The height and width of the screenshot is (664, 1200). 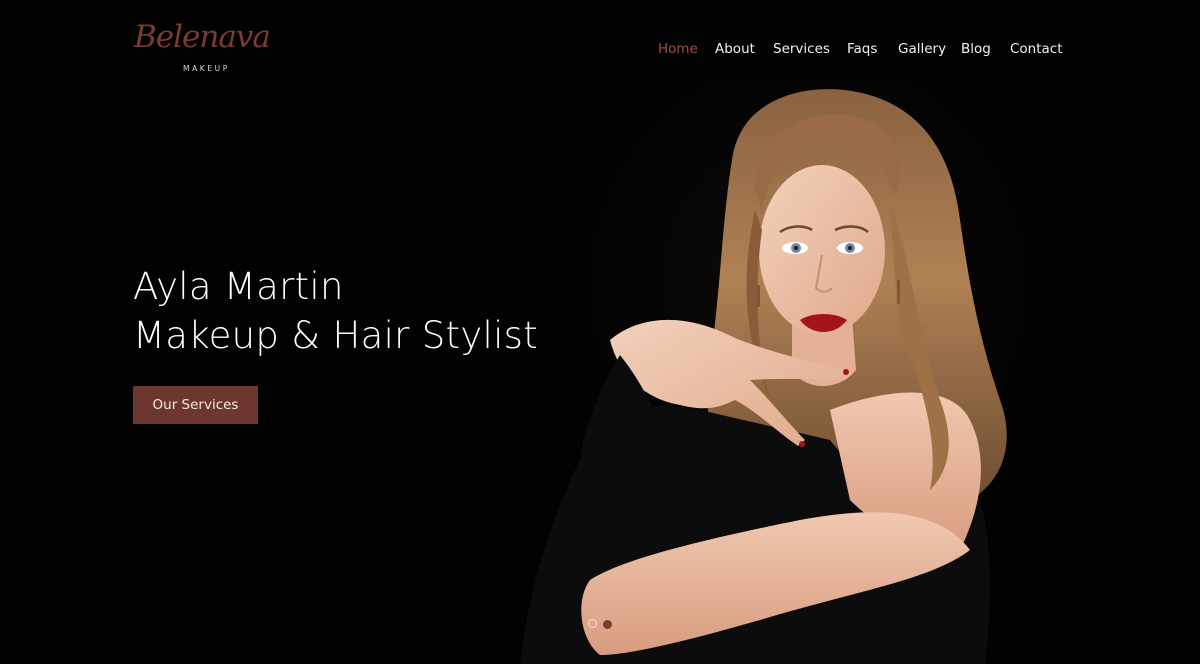 What do you see at coordinates (735, 49) in the screenshot?
I see `nav-item-about: About` at bounding box center [735, 49].